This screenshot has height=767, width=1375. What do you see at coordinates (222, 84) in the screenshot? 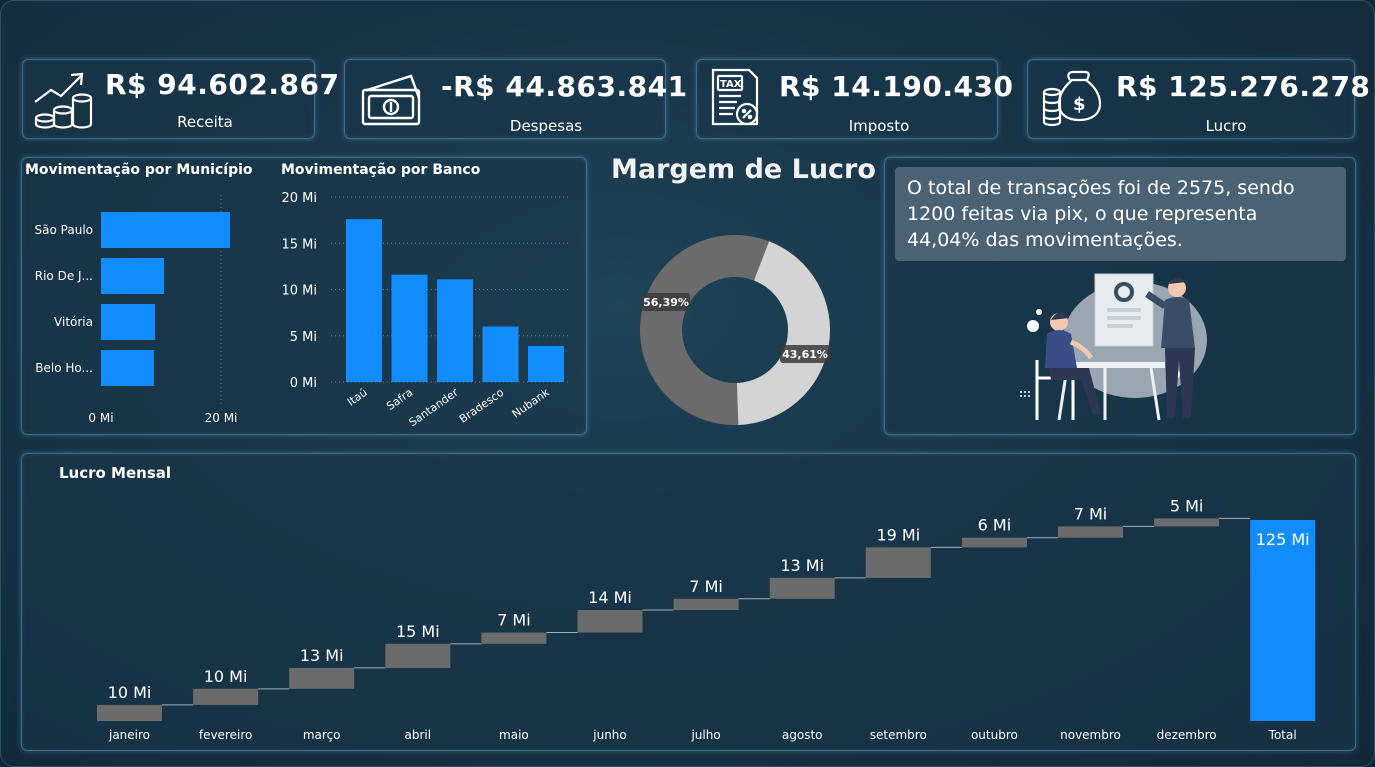
I see `kpi-value: R$ 94.602.867` at bounding box center [222, 84].